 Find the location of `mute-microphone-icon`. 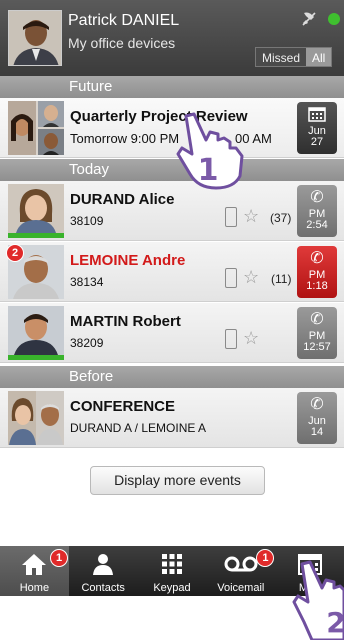

mute-microphone-icon is located at coordinates (309, 19).